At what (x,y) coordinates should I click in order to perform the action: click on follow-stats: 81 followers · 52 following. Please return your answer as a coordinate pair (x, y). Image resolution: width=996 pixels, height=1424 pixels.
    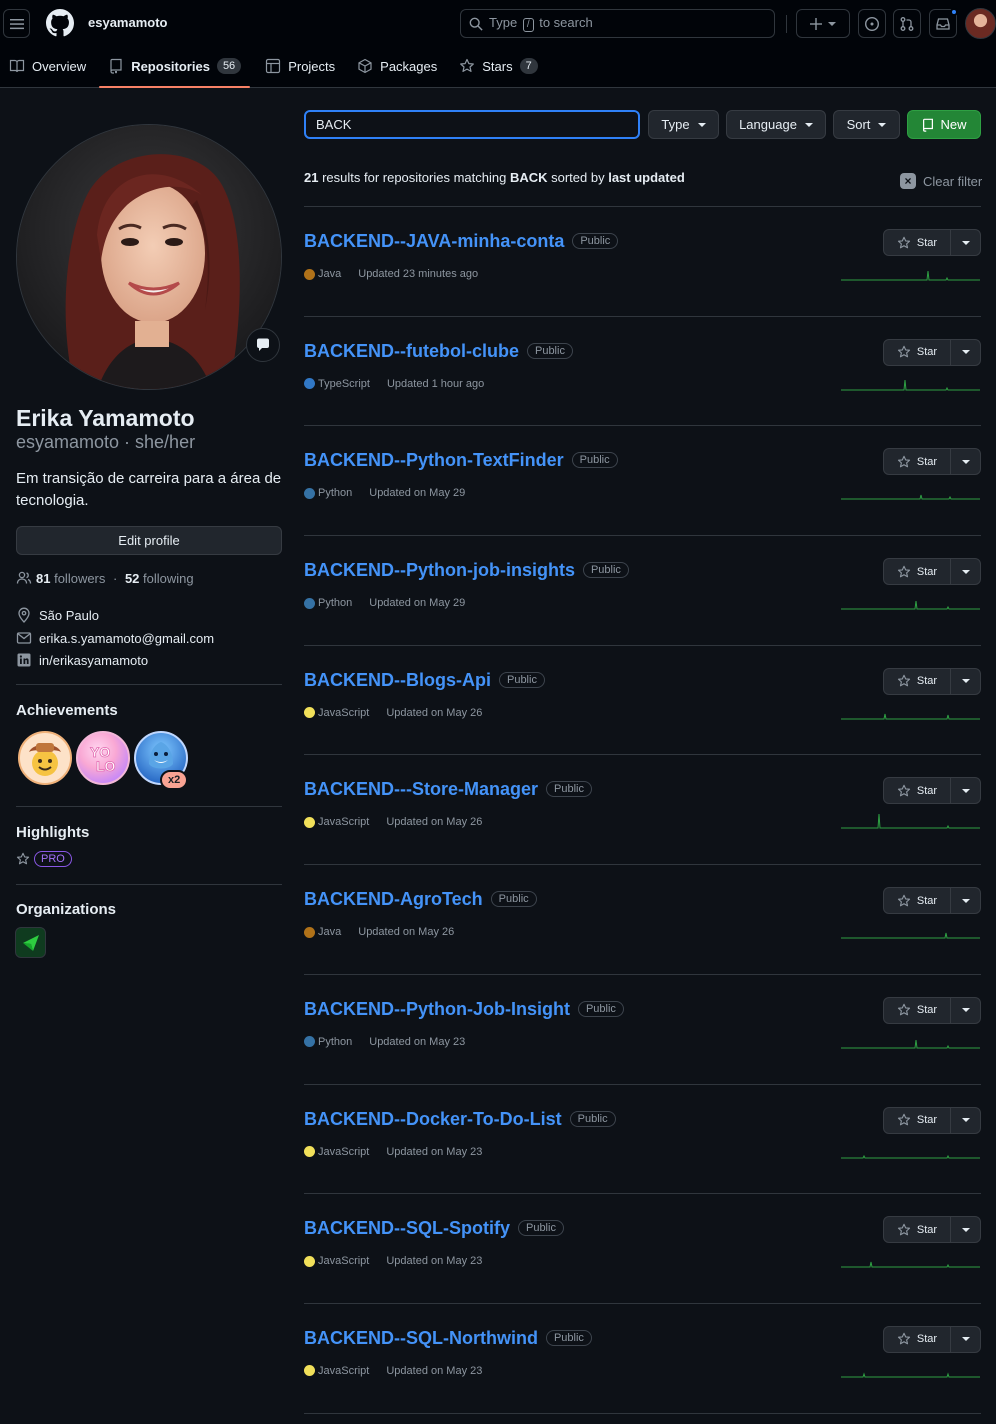
    Looking at the image, I should click on (105, 578).